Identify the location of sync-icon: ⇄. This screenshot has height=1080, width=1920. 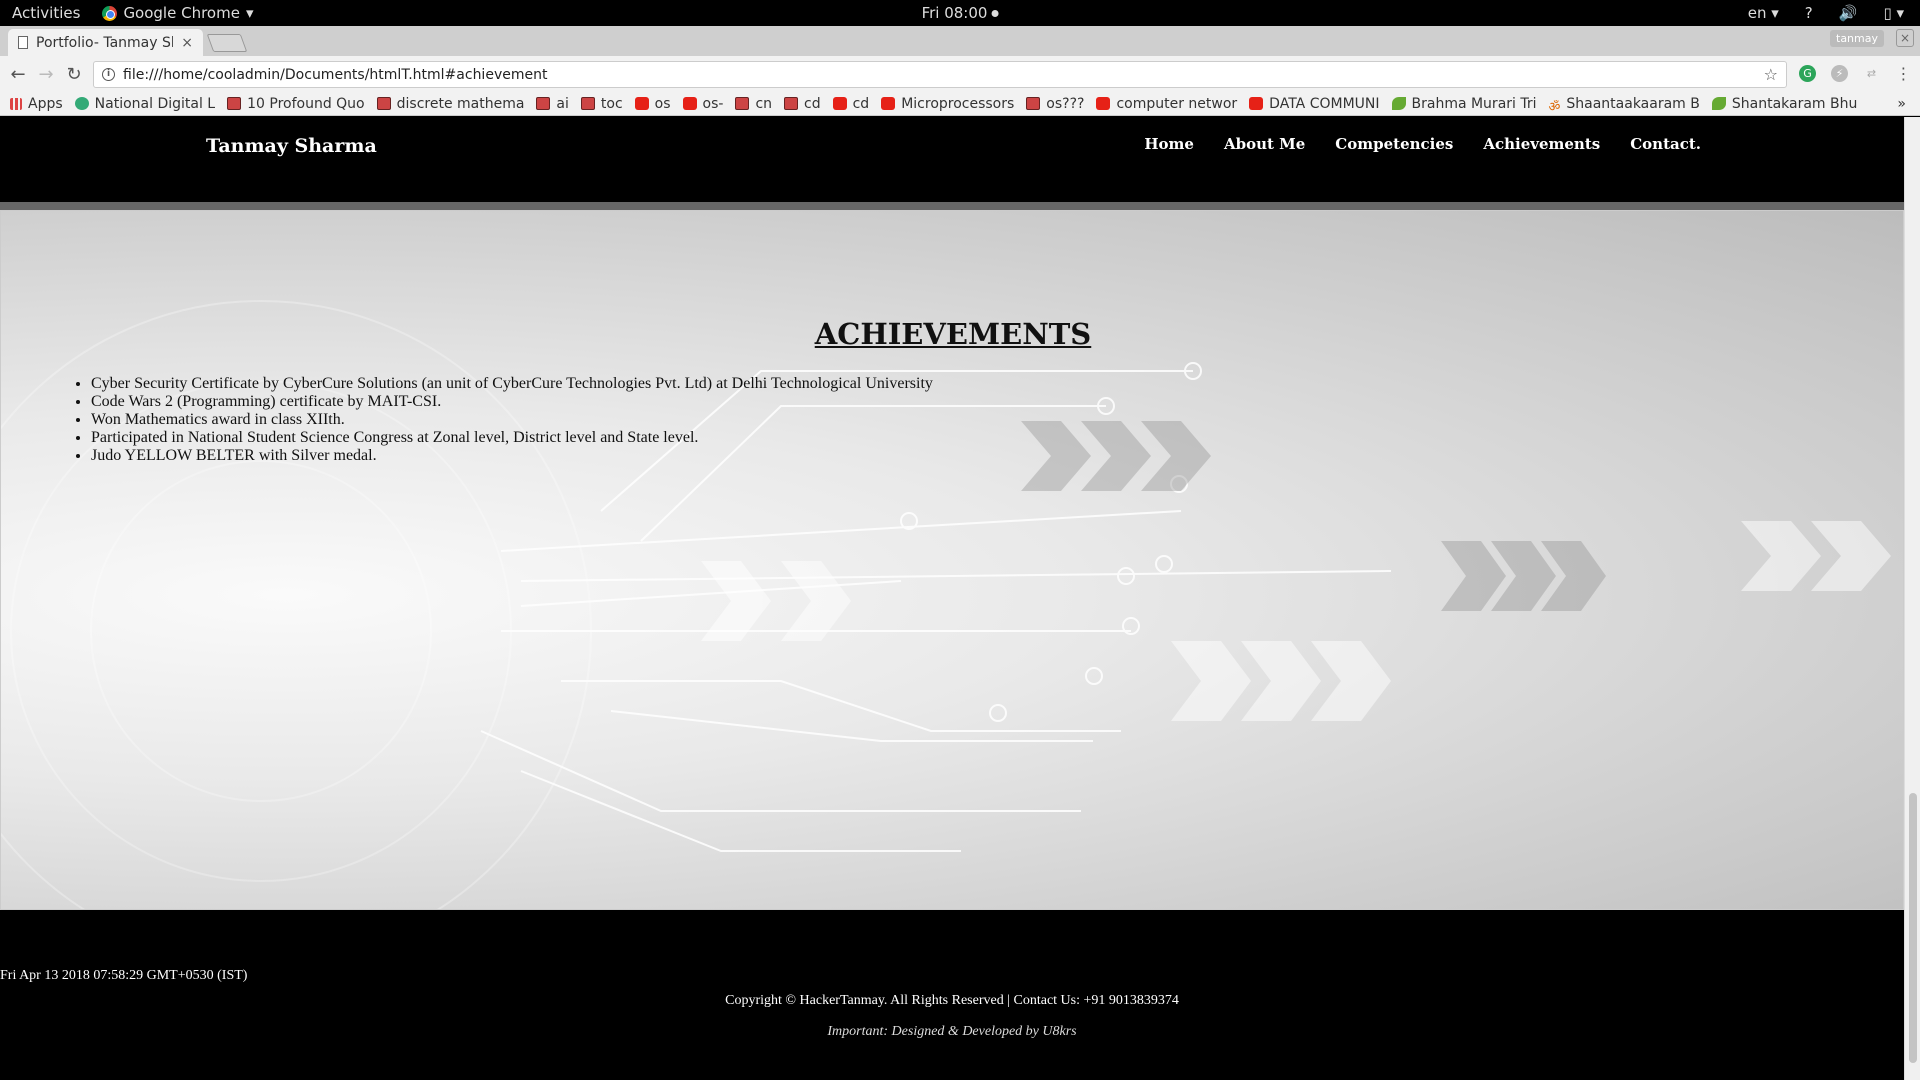
(1871, 73).